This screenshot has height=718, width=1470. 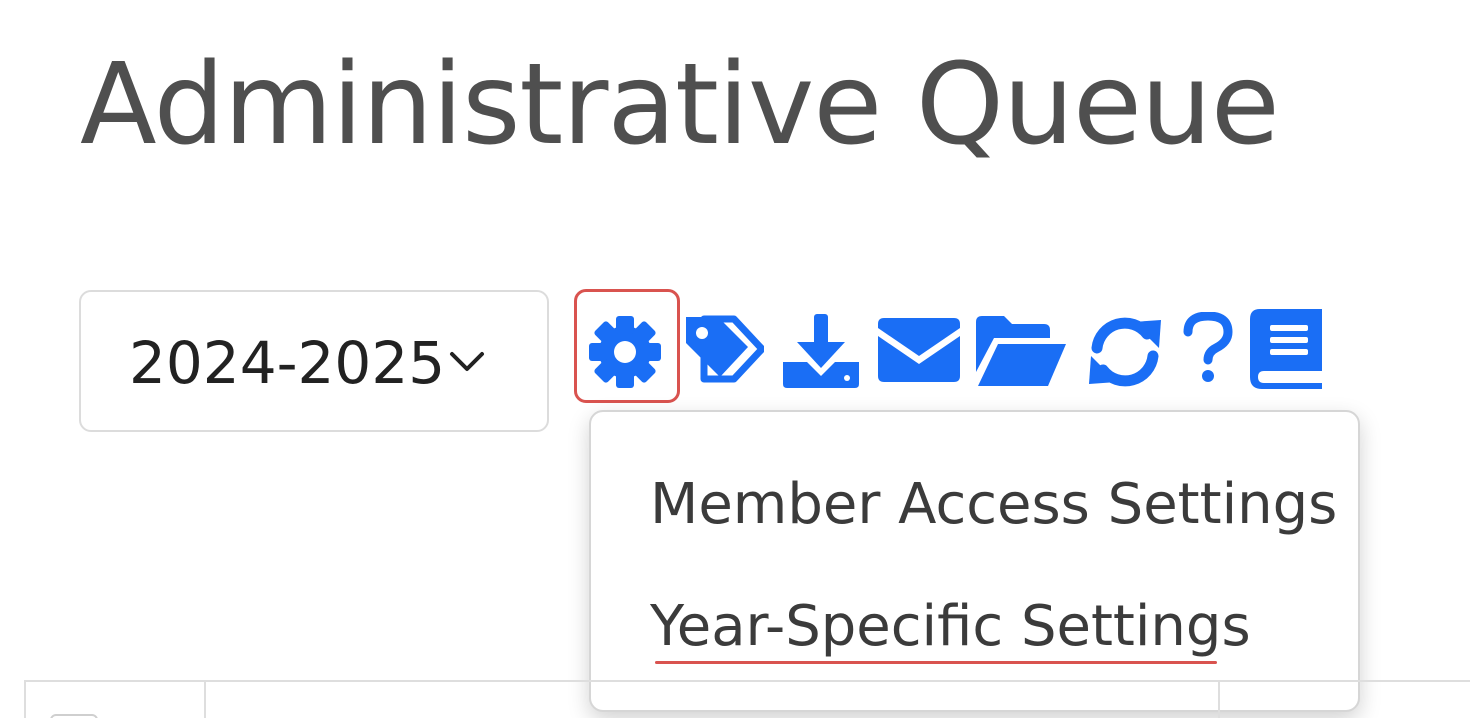 I want to click on select-all-checkbox, so click(x=74, y=716).